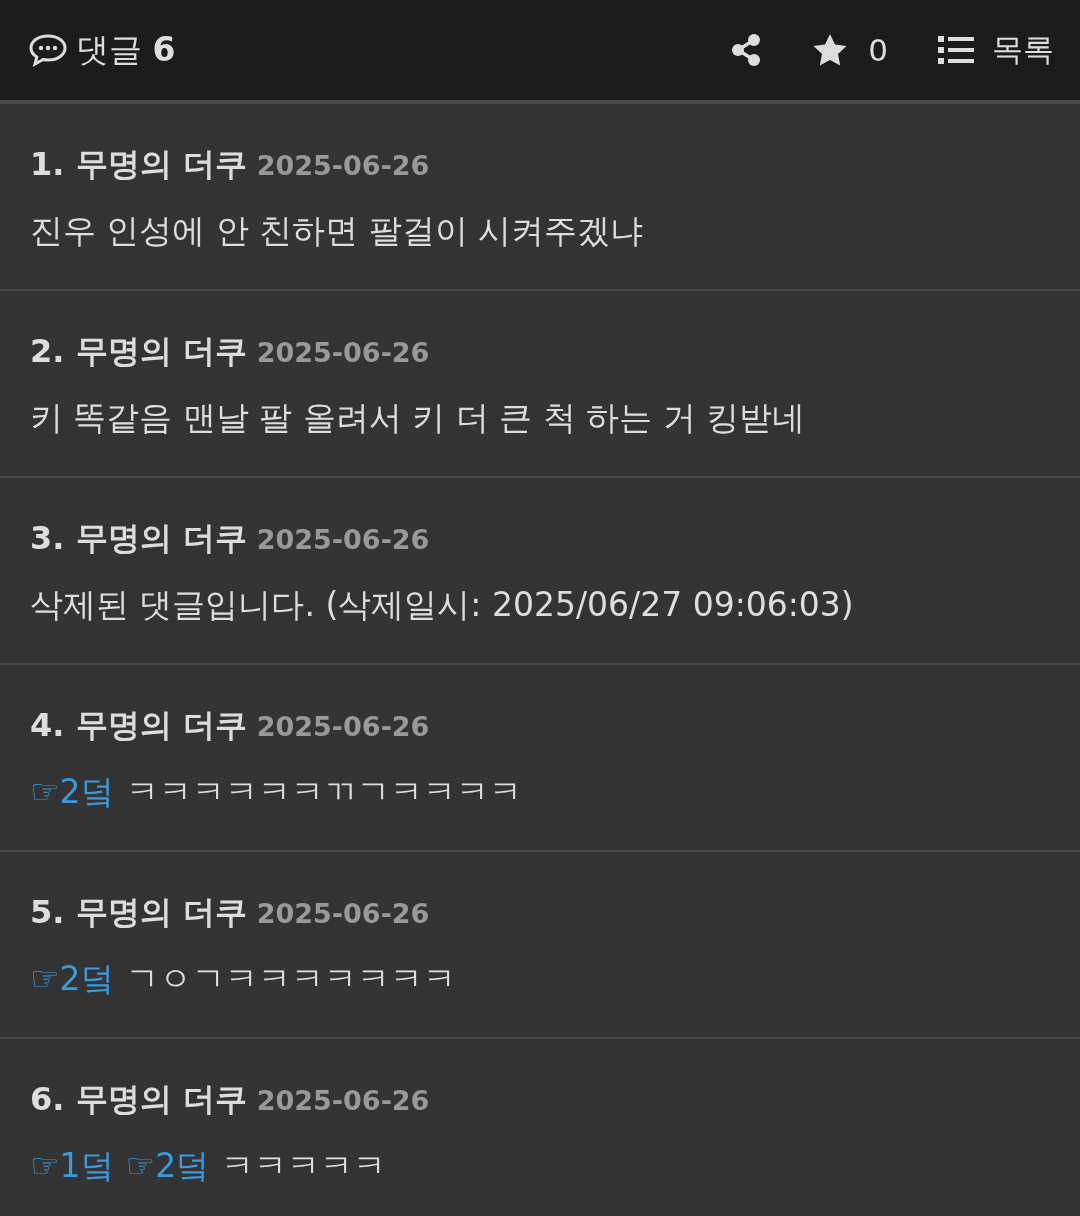 This screenshot has height=1216, width=1080. I want to click on list-button: 목록, so click(996, 50).